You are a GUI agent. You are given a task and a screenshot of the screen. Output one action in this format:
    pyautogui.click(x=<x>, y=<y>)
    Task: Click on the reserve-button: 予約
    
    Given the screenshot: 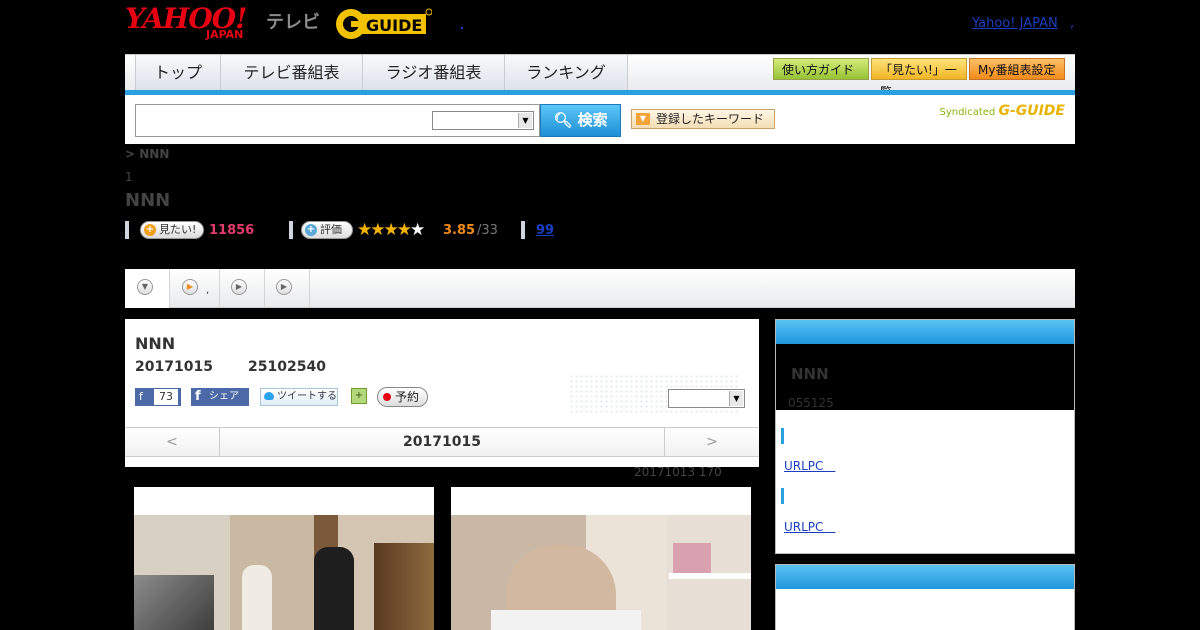 What is the action you would take?
    pyautogui.click(x=402, y=397)
    